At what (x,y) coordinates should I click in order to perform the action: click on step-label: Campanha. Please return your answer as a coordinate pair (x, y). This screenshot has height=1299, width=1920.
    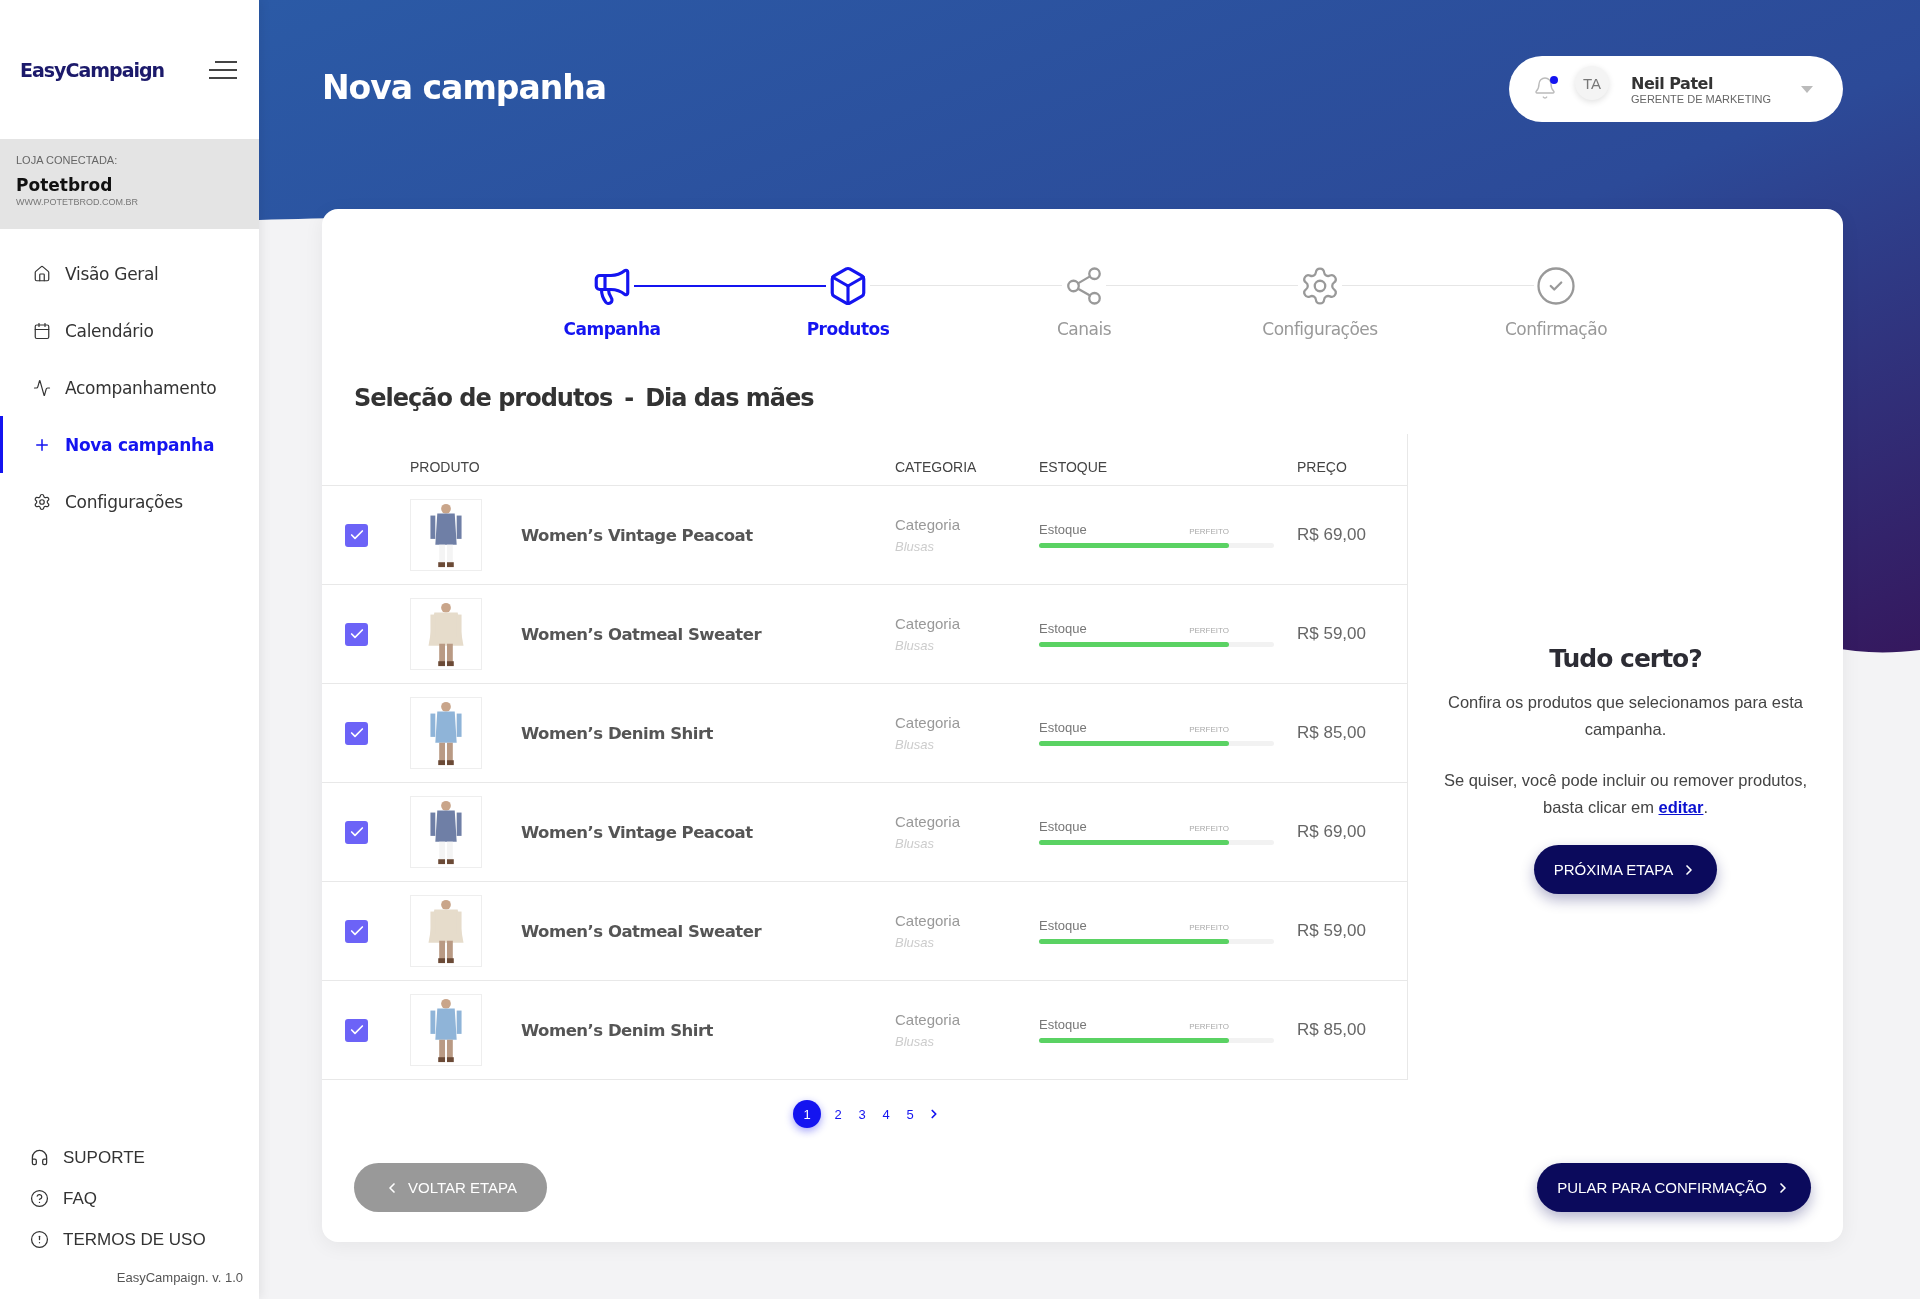
    Looking at the image, I should click on (612, 329).